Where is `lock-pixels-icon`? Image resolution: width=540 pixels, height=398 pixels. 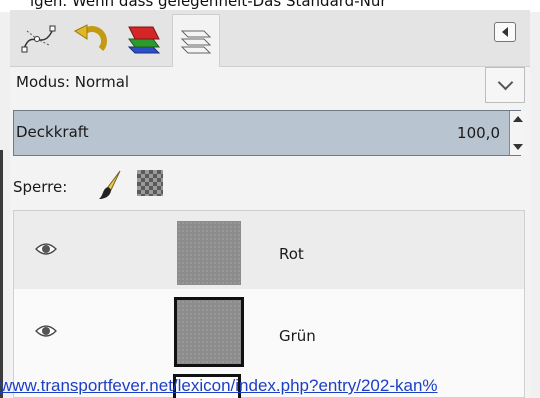 lock-pixels-icon is located at coordinates (110, 185).